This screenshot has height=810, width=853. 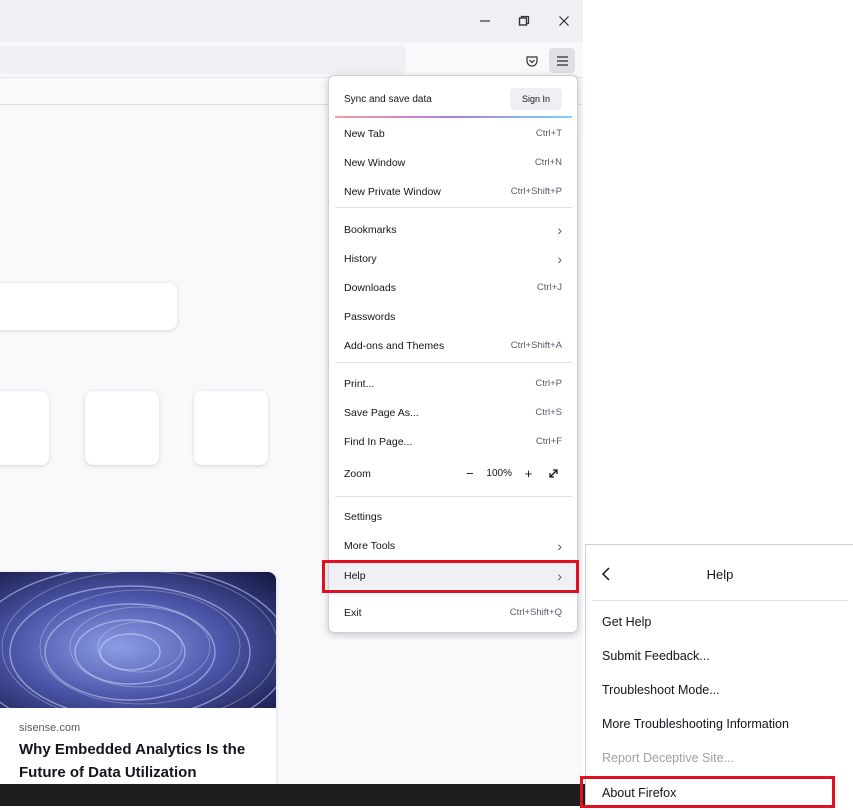 What do you see at coordinates (499, 473) in the screenshot?
I see `zoom-level: 100%` at bounding box center [499, 473].